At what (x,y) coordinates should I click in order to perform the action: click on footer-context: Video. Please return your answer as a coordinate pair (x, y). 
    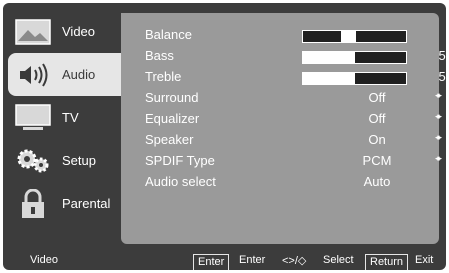
    Looking at the image, I should click on (44, 260).